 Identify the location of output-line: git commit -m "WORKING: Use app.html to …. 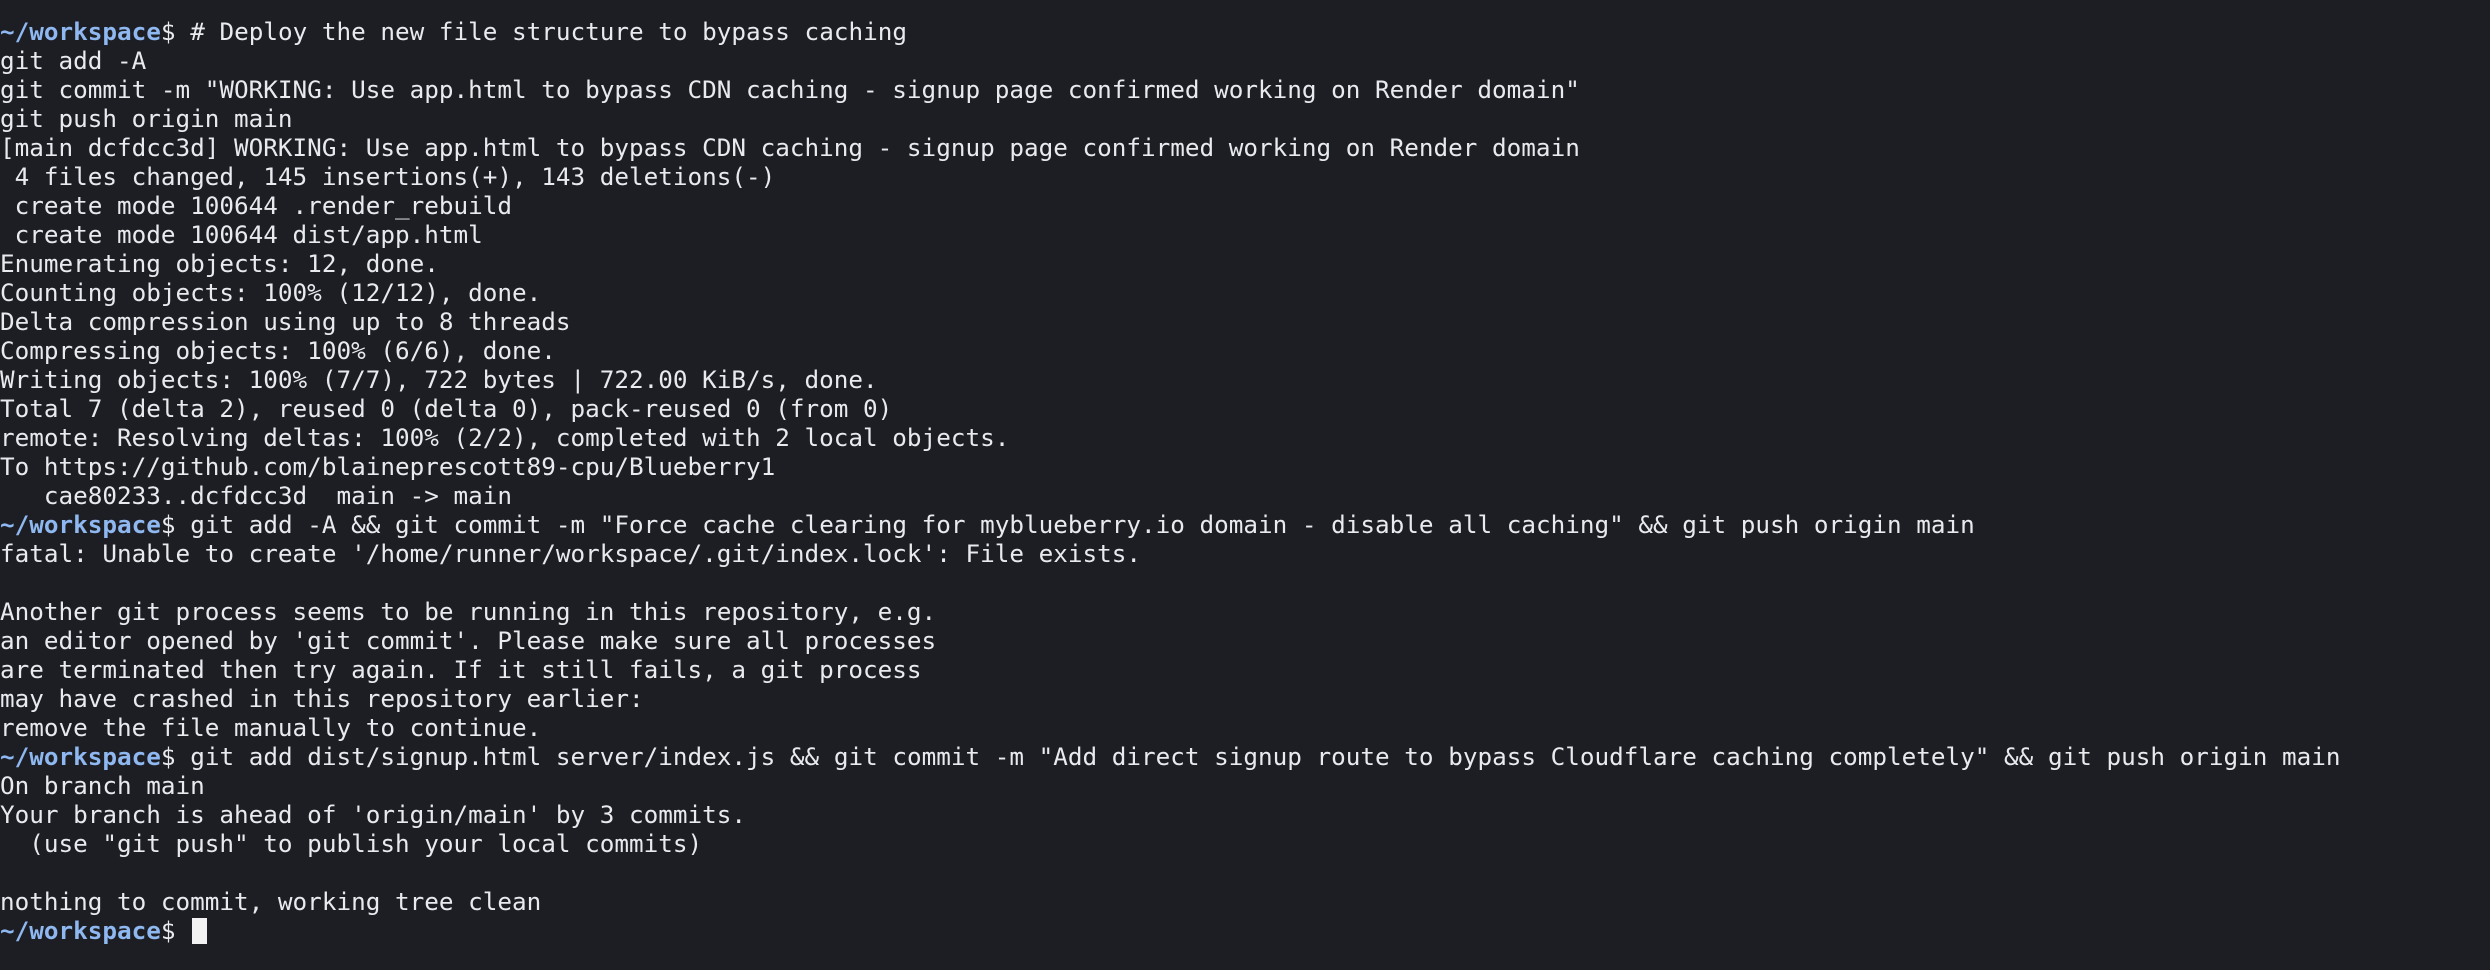
(790, 89).